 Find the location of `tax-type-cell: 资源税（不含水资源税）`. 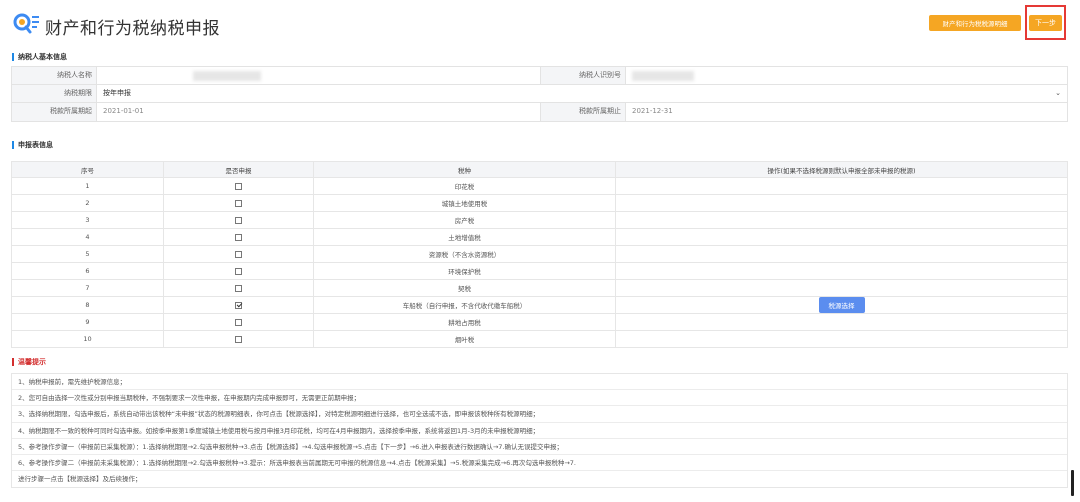

tax-type-cell: 资源税（不含水资源税） is located at coordinates (464, 254).